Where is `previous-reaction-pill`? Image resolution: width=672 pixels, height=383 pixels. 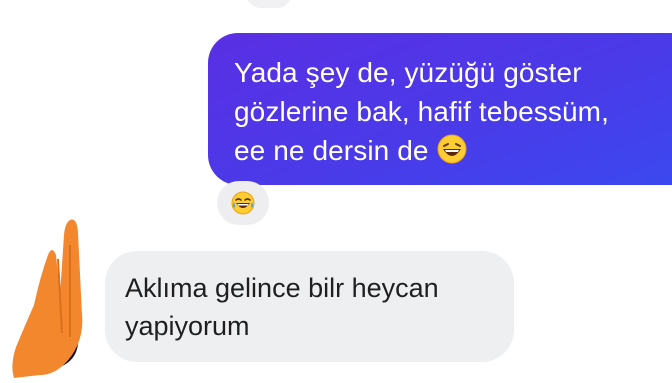
previous-reaction-pill is located at coordinates (269, 4).